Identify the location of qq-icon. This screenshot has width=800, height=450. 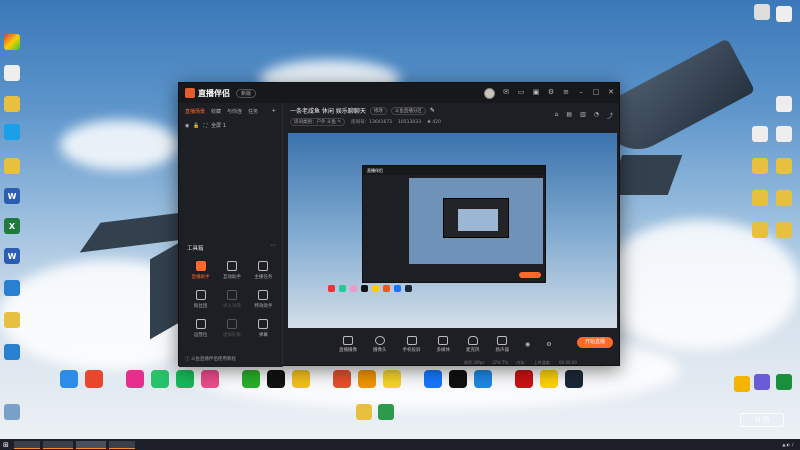
(276, 379).